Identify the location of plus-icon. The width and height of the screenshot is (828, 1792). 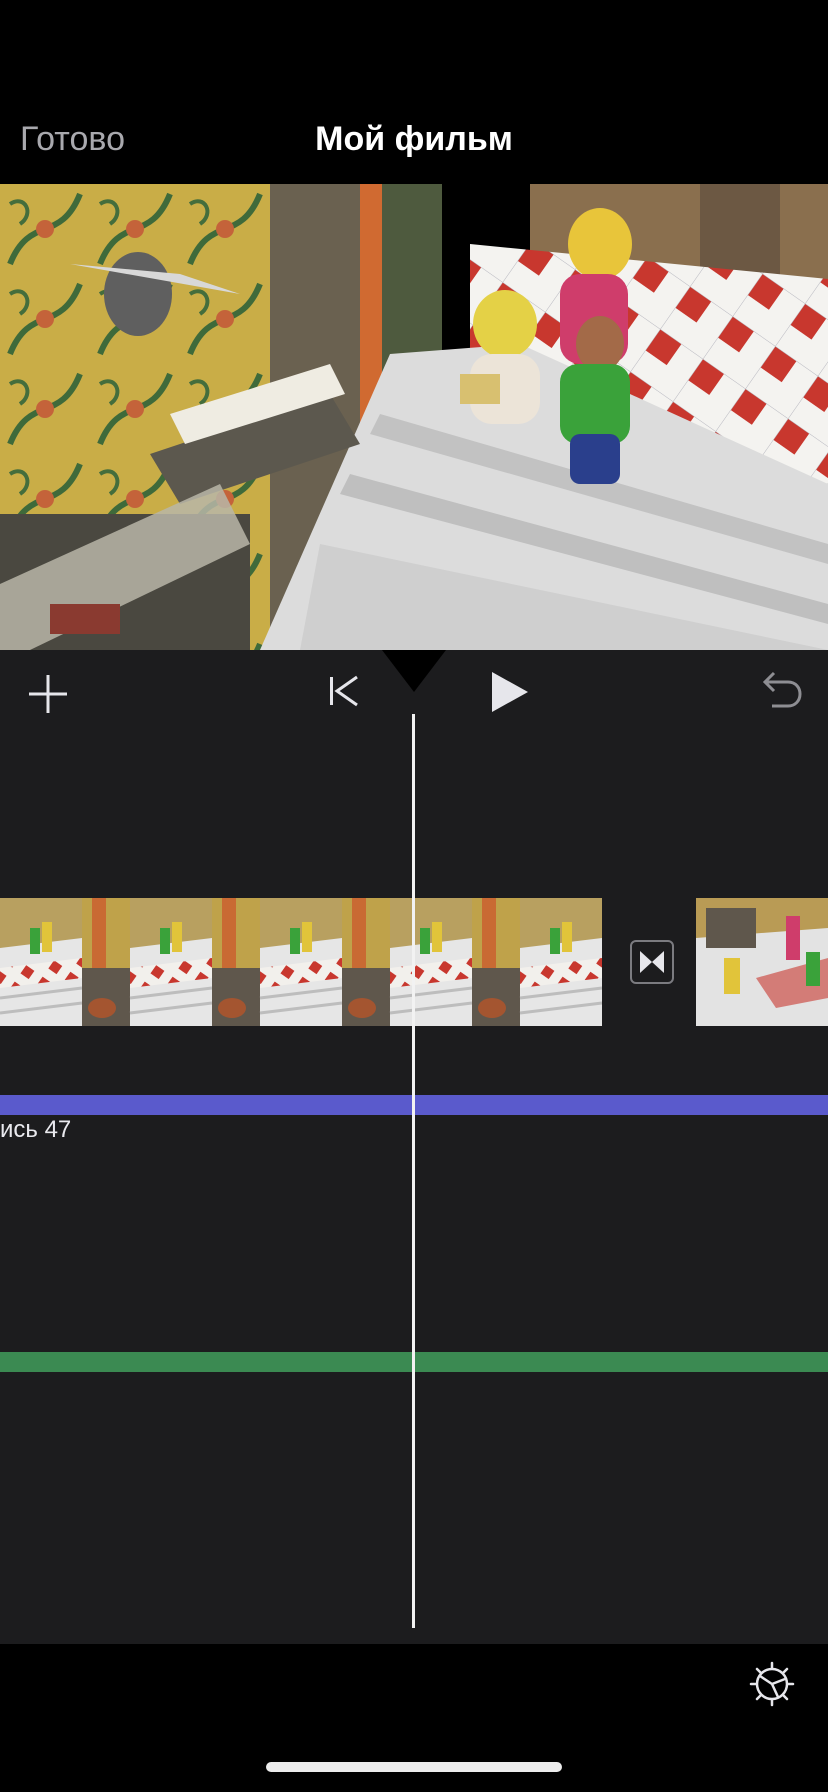
(48, 694).